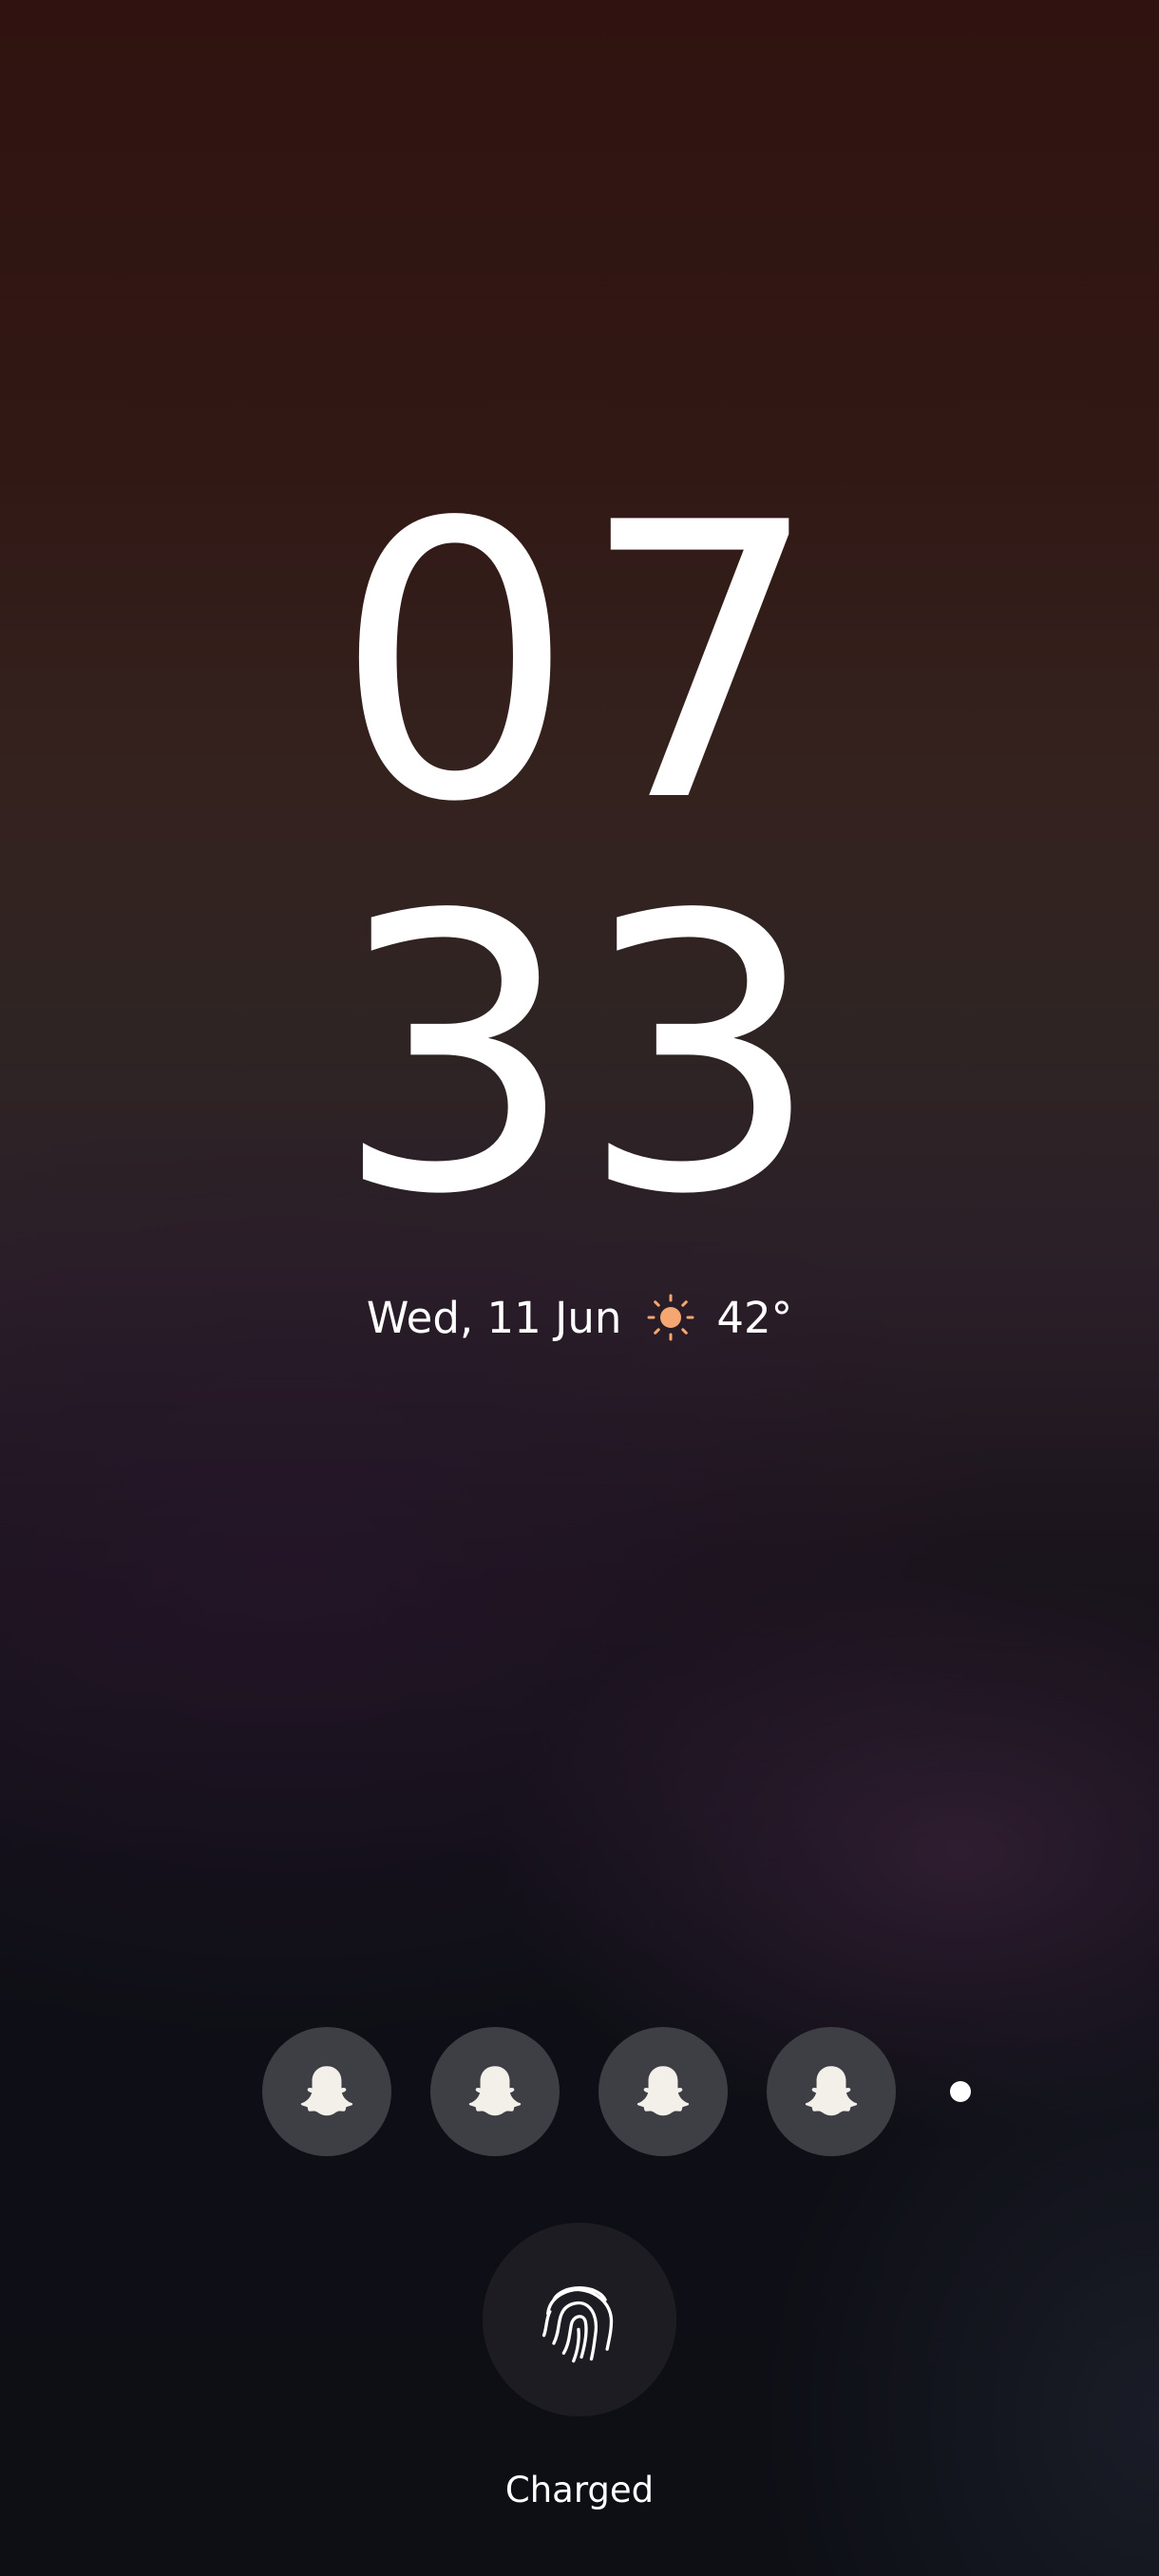  Describe the element at coordinates (579, 2490) in the screenshot. I see `battery-status-label: Charged` at that location.